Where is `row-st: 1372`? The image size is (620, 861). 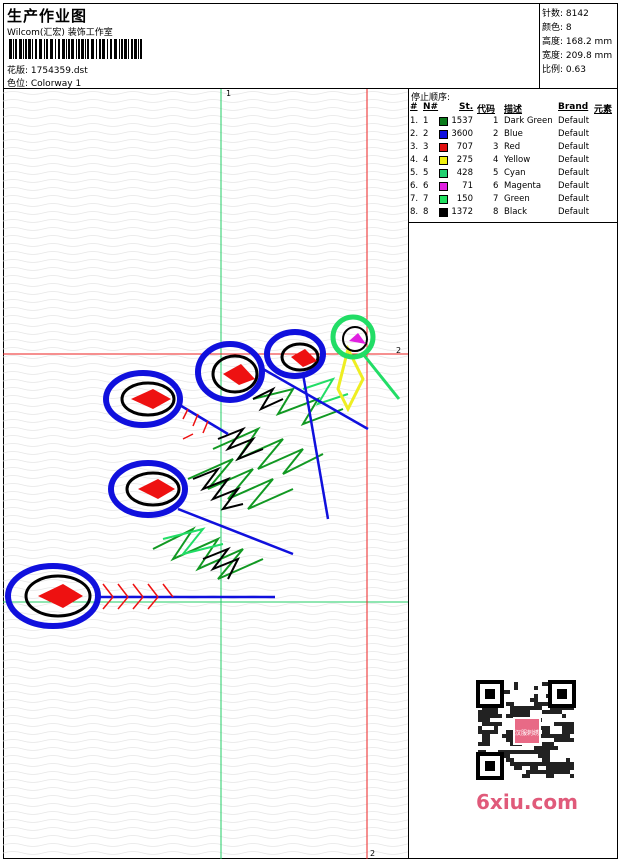 row-st: 1372 is located at coordinates (462, 212).